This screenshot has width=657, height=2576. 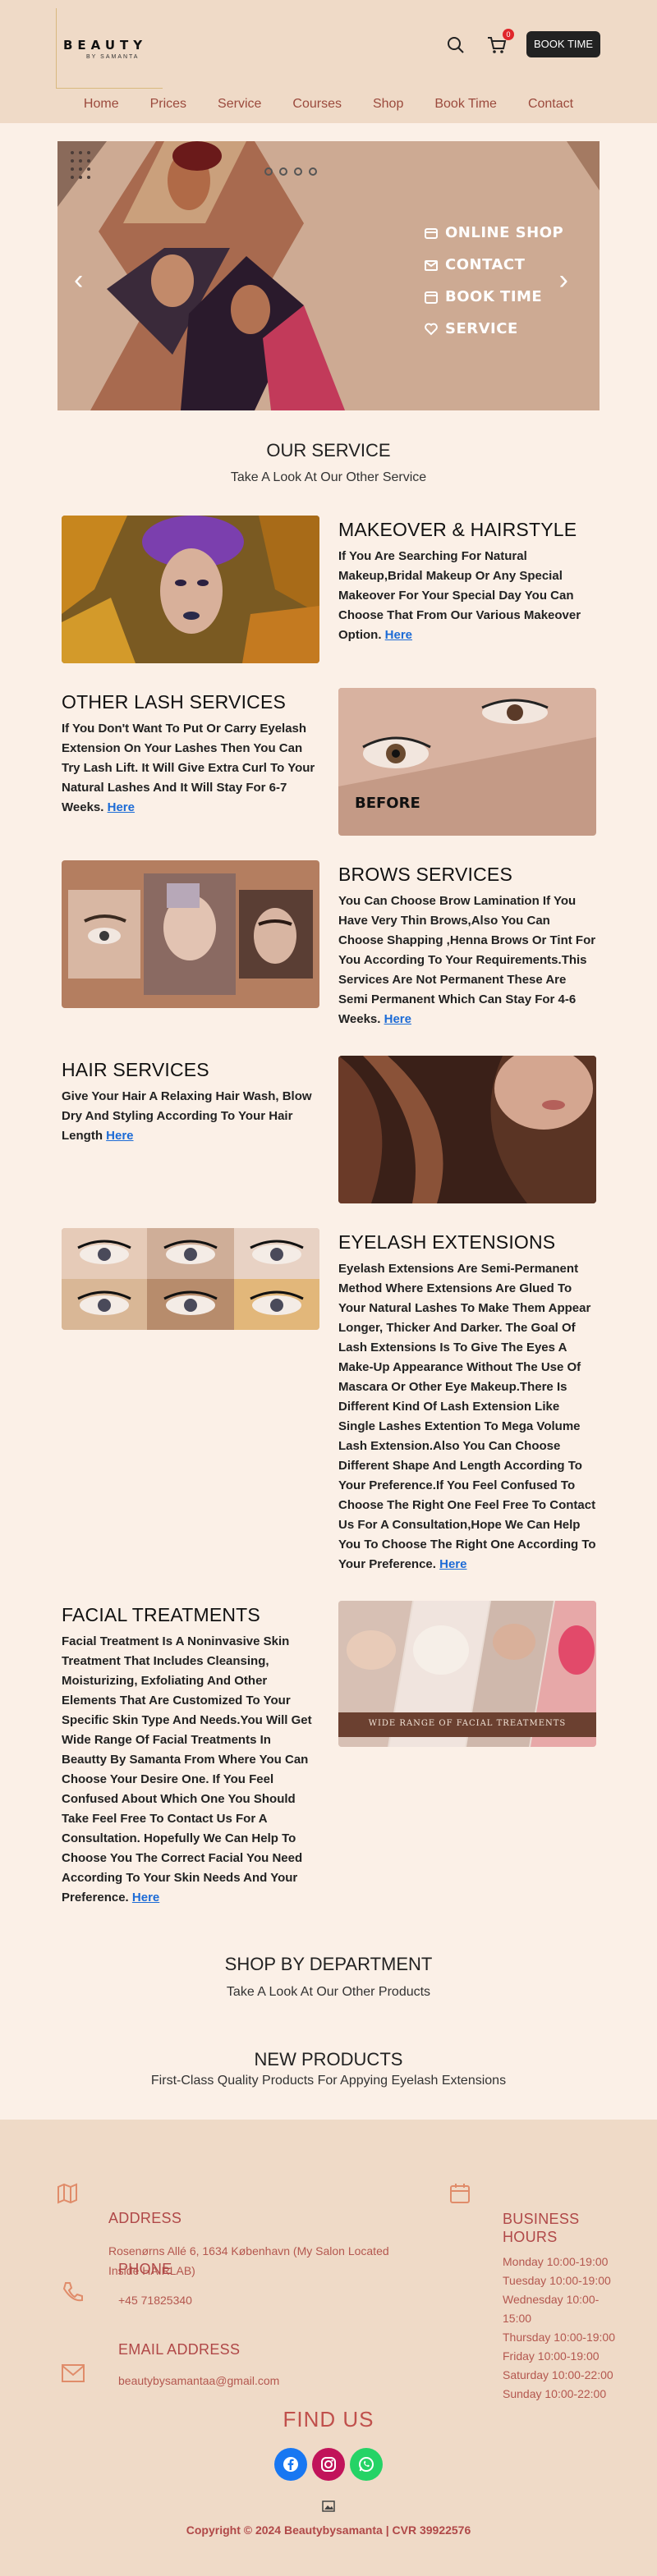 I want to click on service-title-makeover: MAKEOVER & HAIRSTYLE, so click(x=457, y=530).